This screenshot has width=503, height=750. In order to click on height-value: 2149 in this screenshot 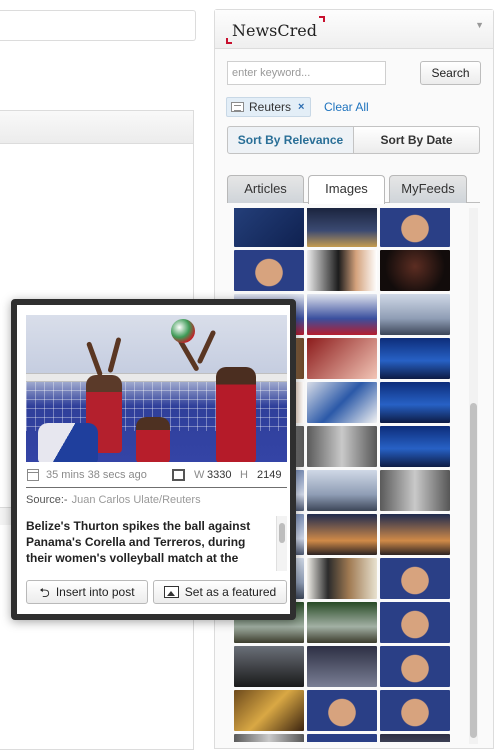, I will do `click(269, 475)`.